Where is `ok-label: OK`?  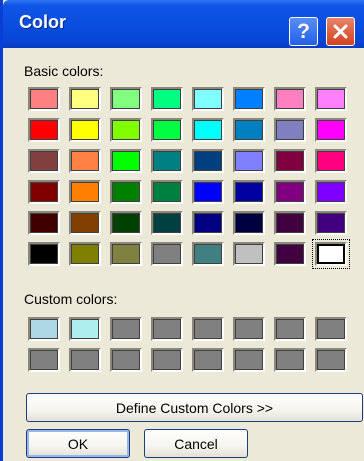
ok-label: OK is located at coordinates (78, 443).